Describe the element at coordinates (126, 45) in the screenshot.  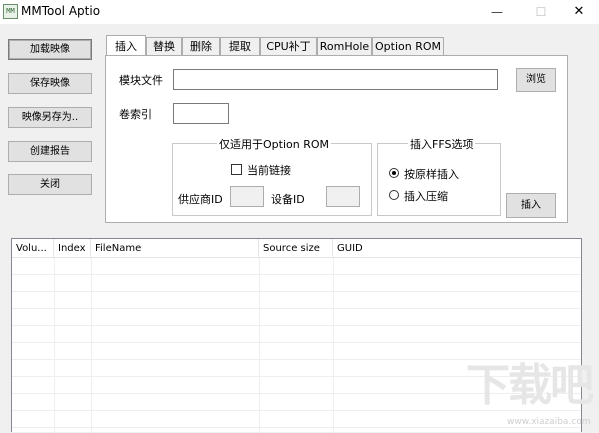
I see `tab-insert: 插入` at that location.